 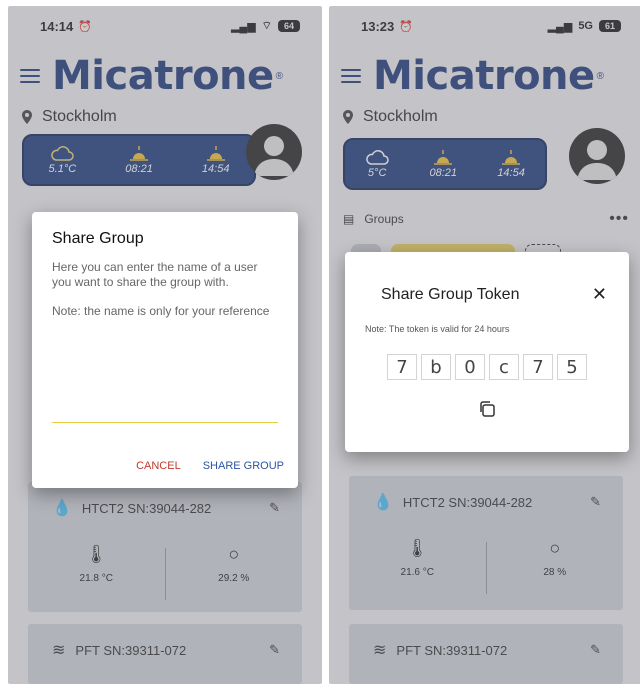 What do you see at coordinates (158, 466) in the screenshot?
I see `cancel-button: CANCEL` at bounding box center [158, 466].